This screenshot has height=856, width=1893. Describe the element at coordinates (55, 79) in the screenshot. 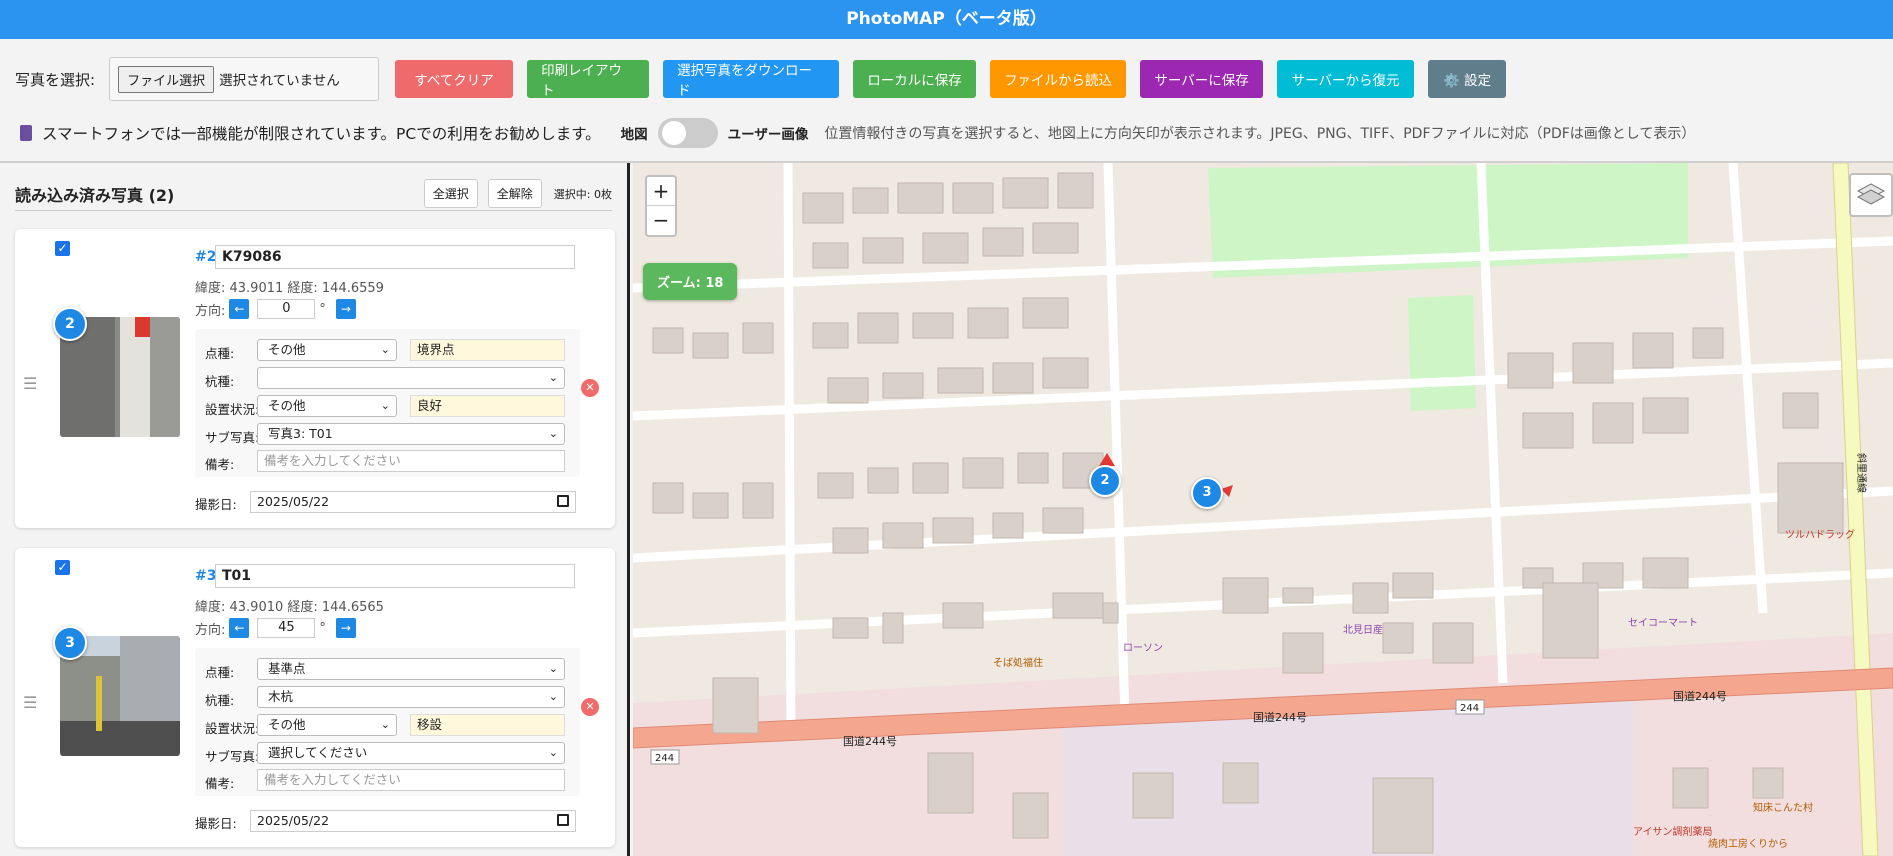

I see `select-photo-label: 写真を選択:` at that location.